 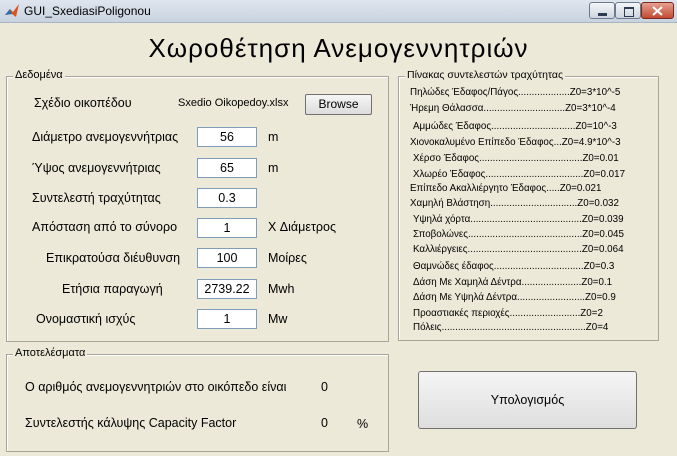 What do you see at coordinates (273, 137) in the screenshot?
I see `diameter-unit: m` at bounding box center [273, 137].